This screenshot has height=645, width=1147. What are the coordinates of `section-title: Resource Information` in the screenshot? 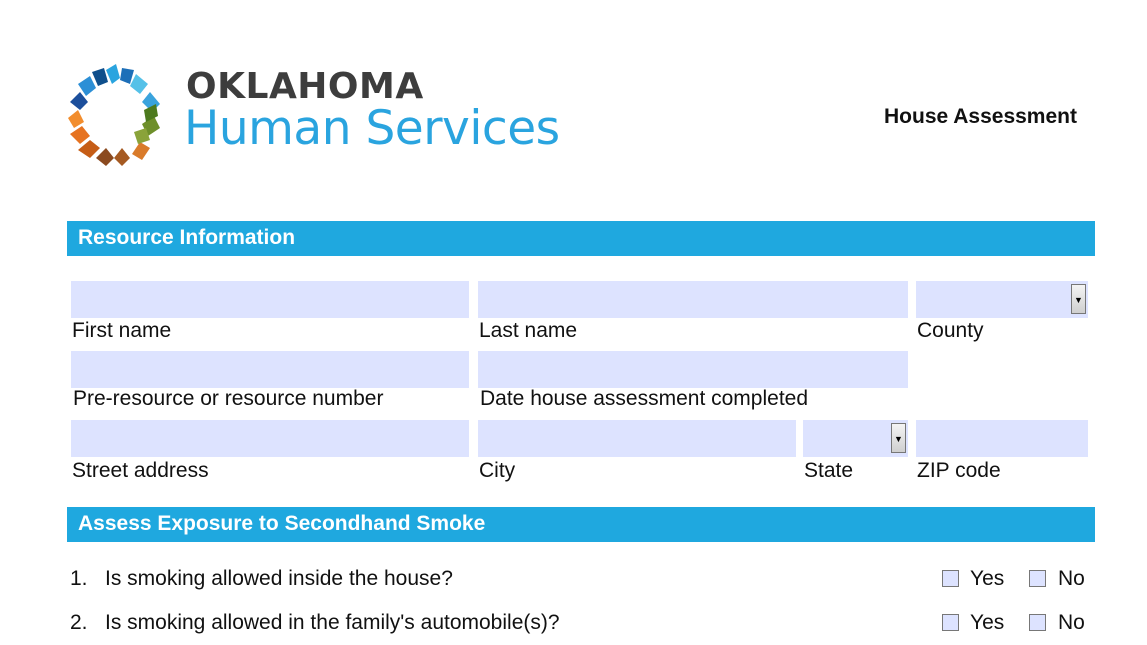 It's located at (187, 237).